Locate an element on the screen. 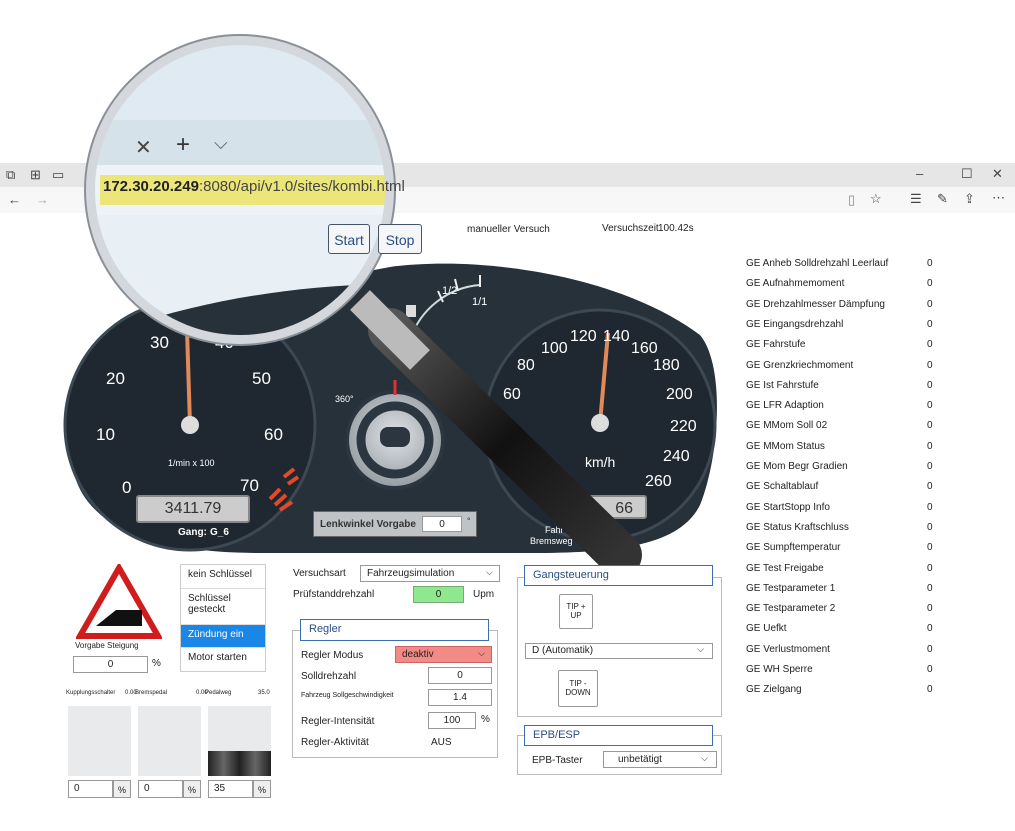 Image resolution: width=1015 pixels, height=831 pixels. signal-name: GE Drehzahlmesser Dämpfung is located at coordinates (815, 304).